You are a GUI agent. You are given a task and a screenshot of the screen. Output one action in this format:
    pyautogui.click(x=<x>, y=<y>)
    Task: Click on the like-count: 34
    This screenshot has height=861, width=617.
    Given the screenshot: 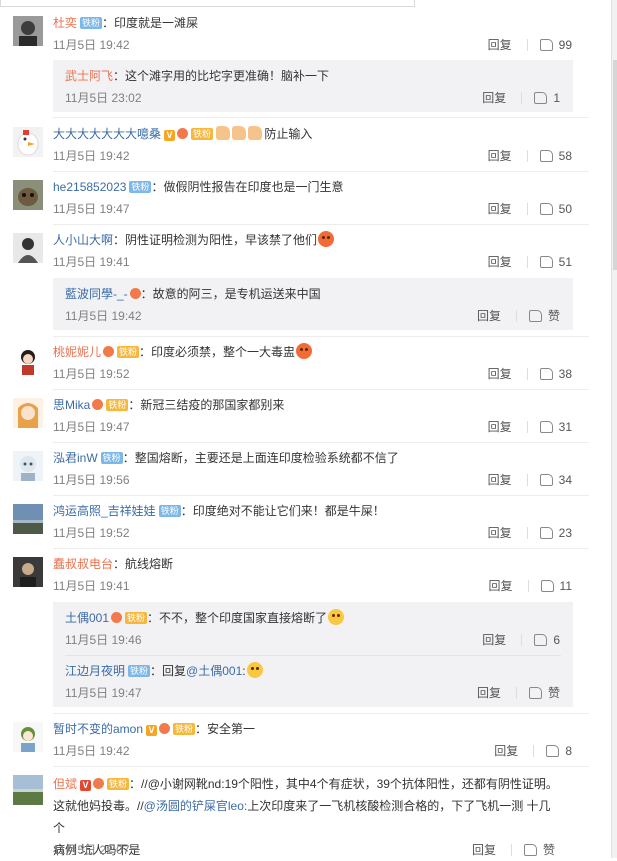 What is the action you would take?
    pyautogui.click(x=565, y=480)
    